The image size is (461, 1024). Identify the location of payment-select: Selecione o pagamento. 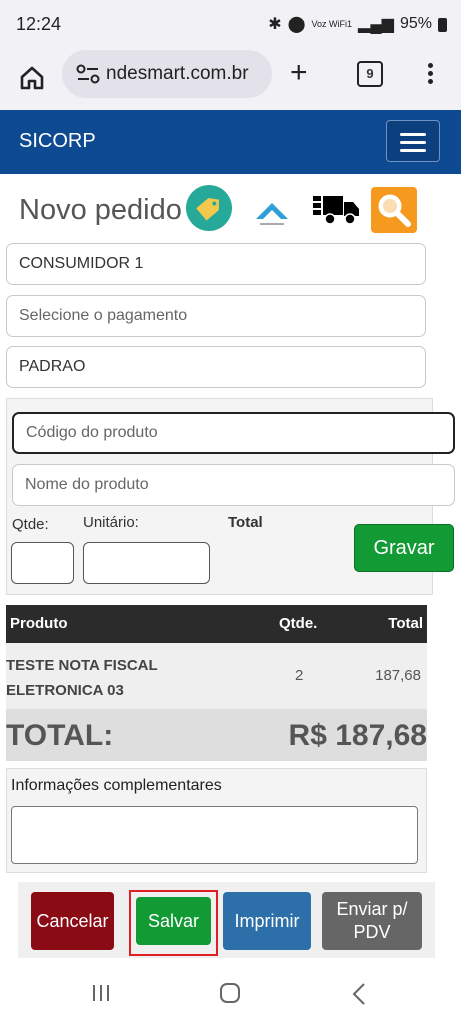
(216, 316).